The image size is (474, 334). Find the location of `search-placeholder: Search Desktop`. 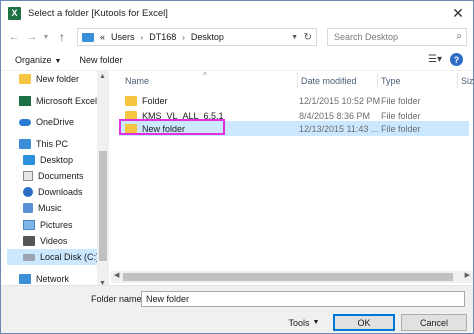

search-placeholder: Search Desktop is located at coordinates (366, 37).